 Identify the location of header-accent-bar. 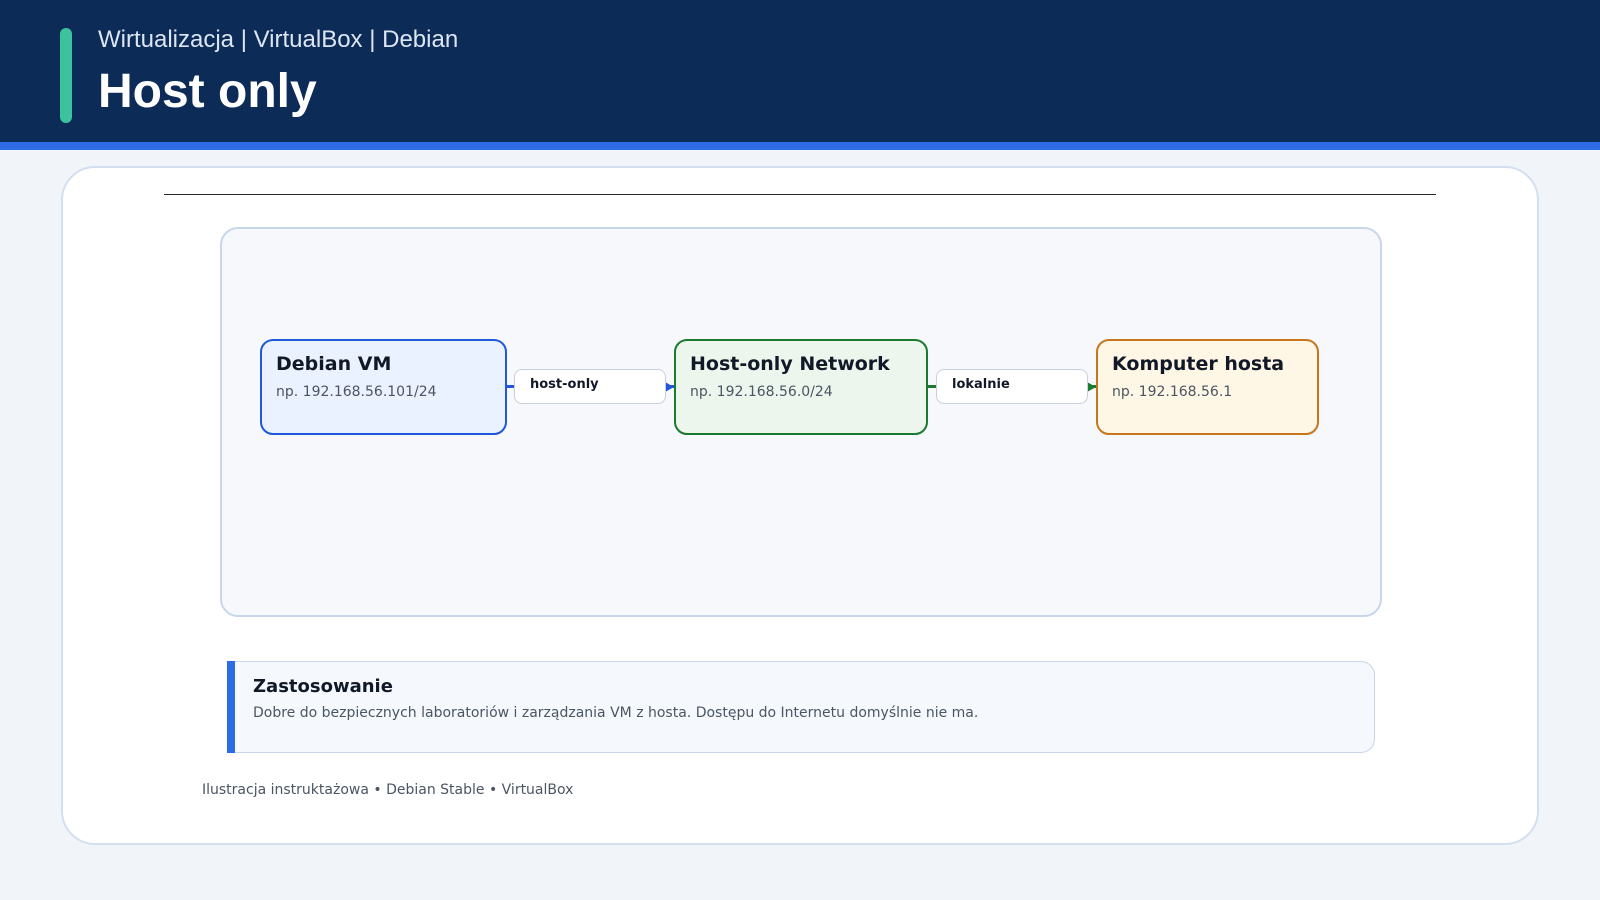
(66, 75).